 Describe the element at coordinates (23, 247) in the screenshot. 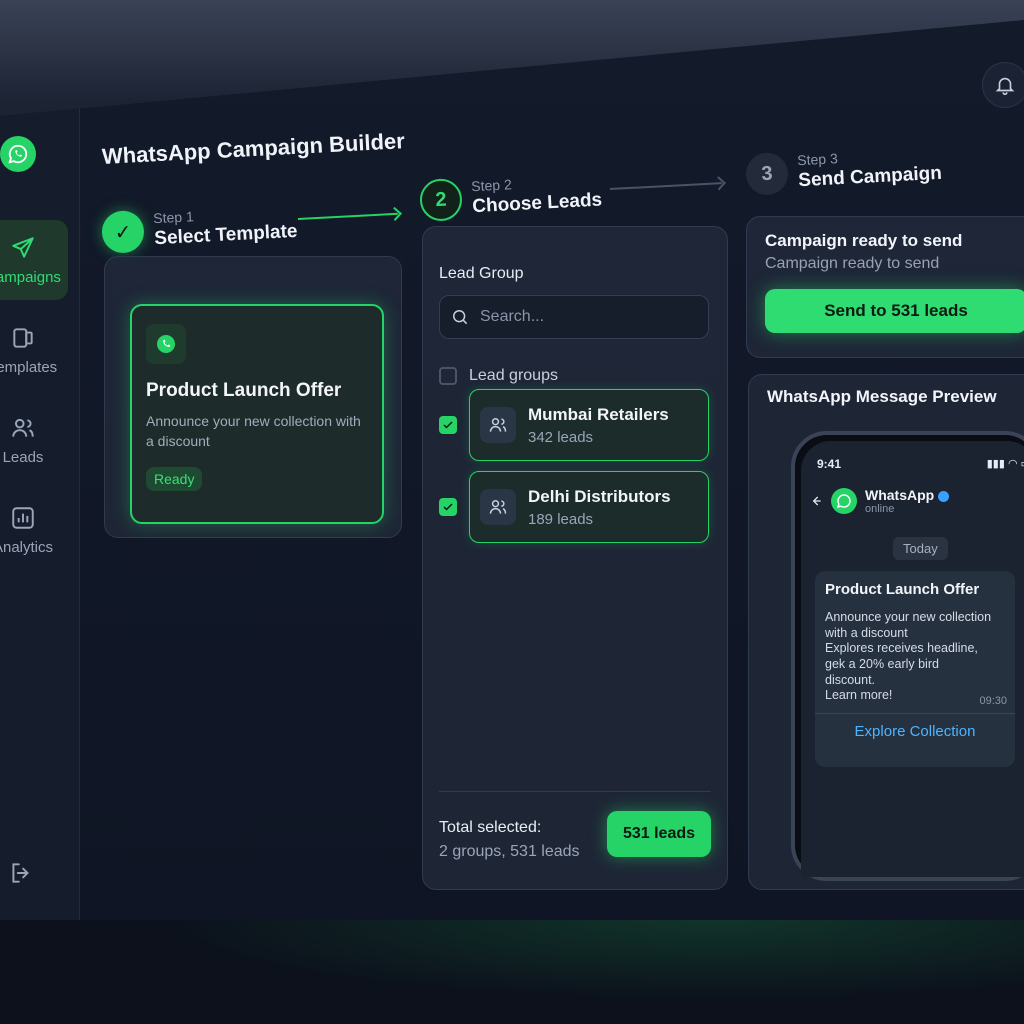

I see `send-icon` at that location.